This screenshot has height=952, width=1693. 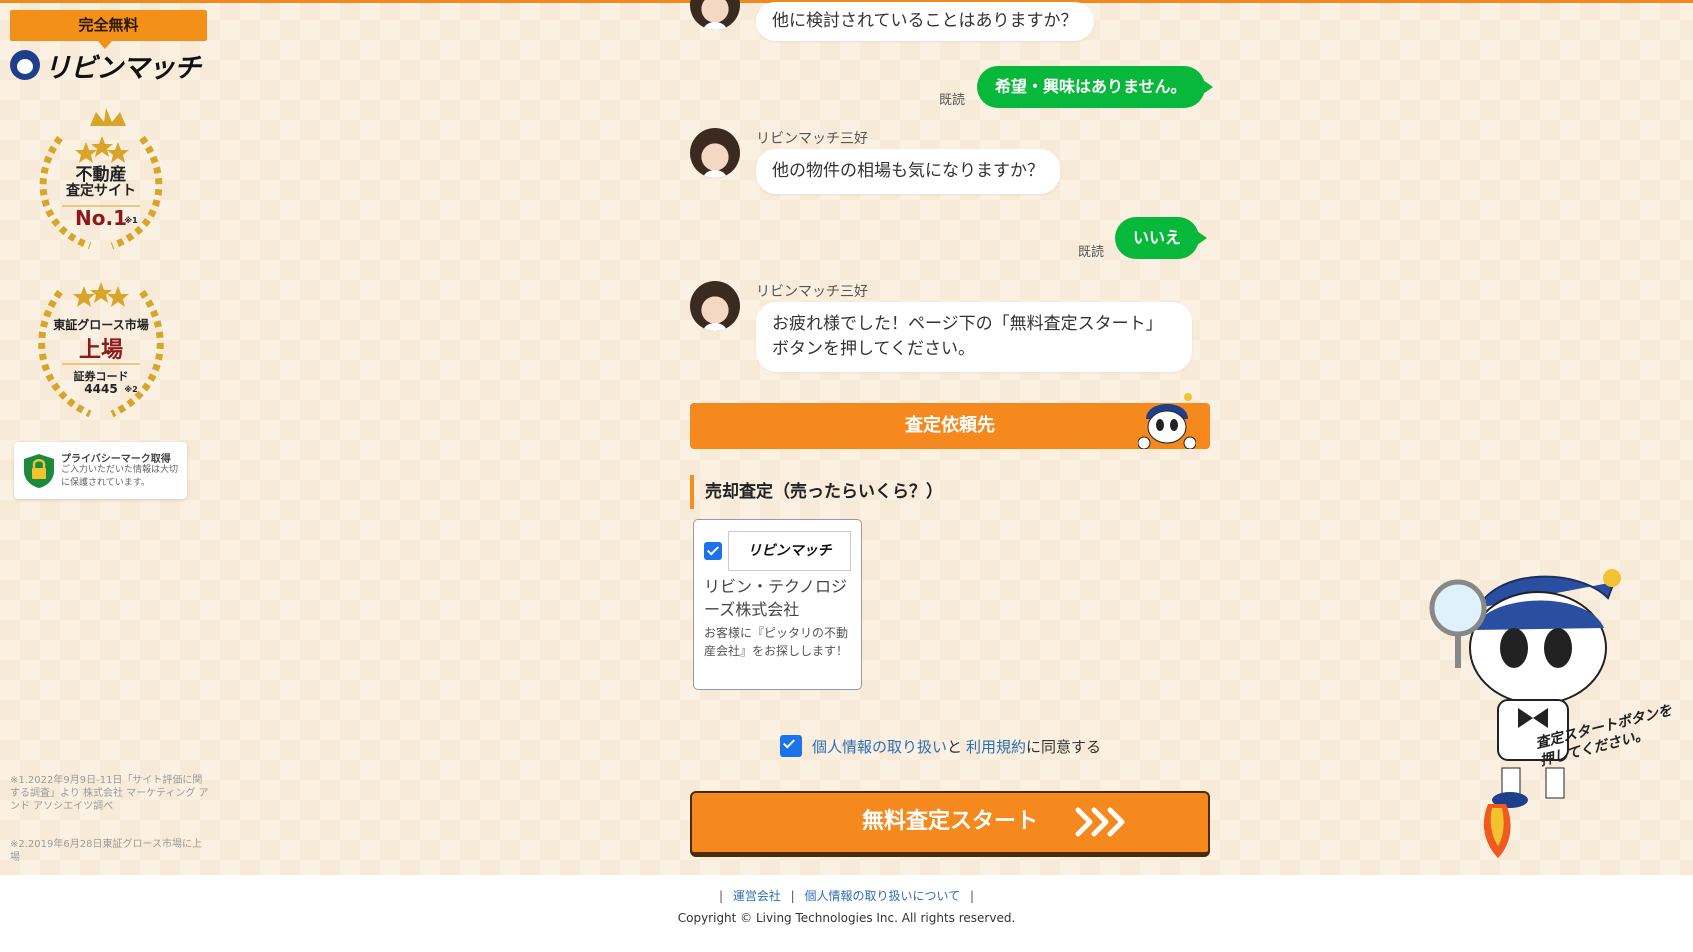 I want to click on privacy-desc: ご入力いただいた情報は大切に保護されています。, so click(x=120, y=476).